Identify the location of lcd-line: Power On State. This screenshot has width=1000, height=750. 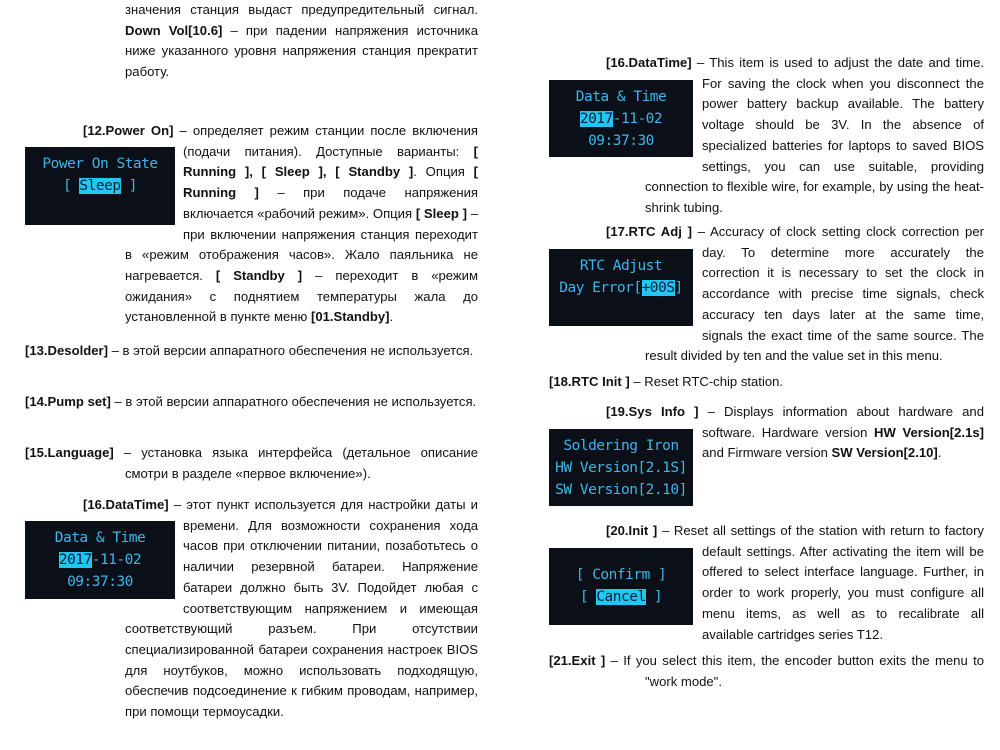
(100, 163).